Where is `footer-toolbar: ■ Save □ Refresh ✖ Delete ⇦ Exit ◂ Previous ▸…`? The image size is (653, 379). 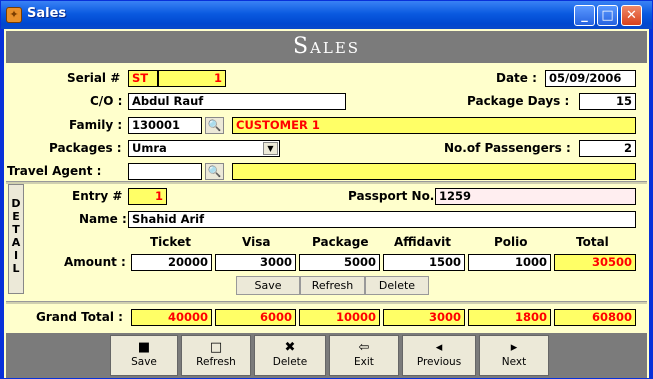 footer-toolbar: ■ Save □ Refresh ✖ Delete ⇦ Exit ◂ Previous ▸… is located at coordinates (326, 355).